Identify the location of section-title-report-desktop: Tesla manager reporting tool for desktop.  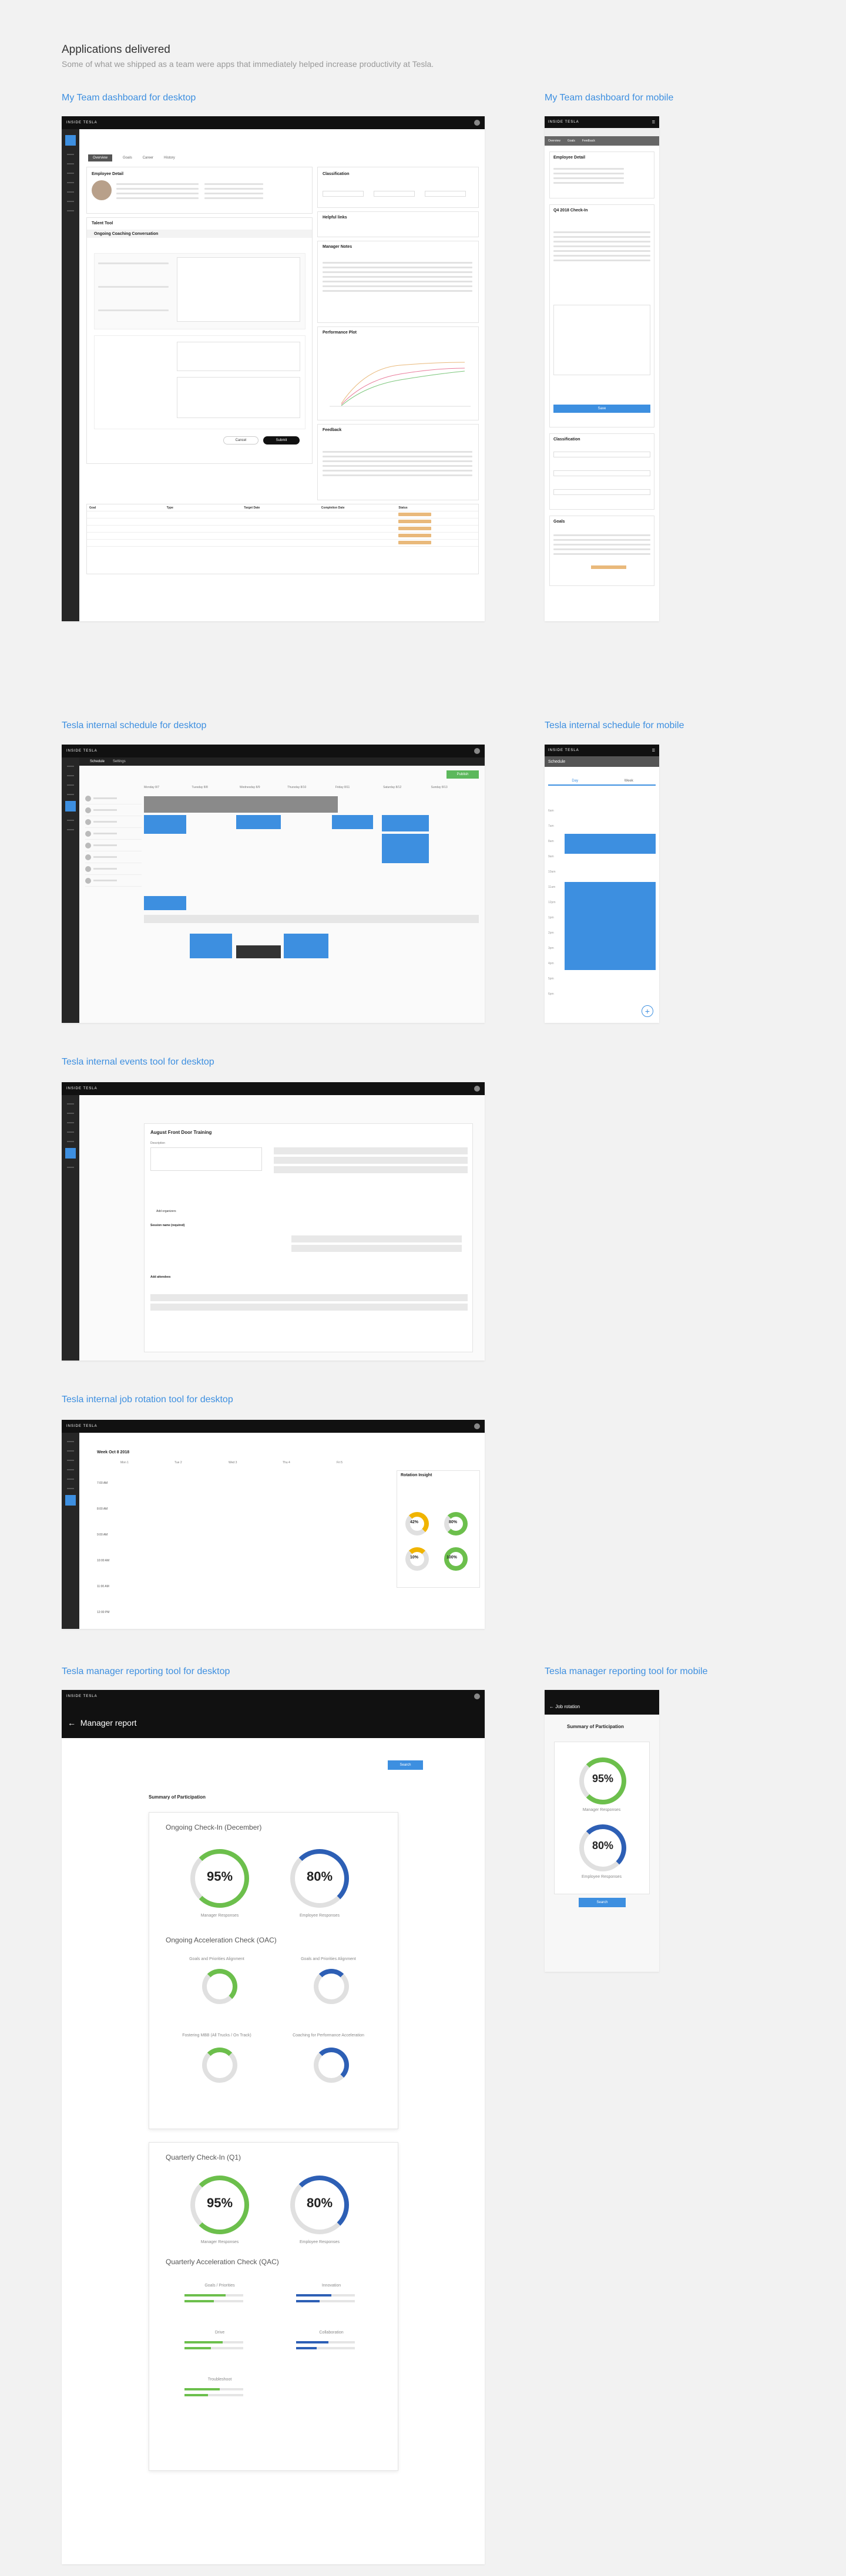
(146, 1671).